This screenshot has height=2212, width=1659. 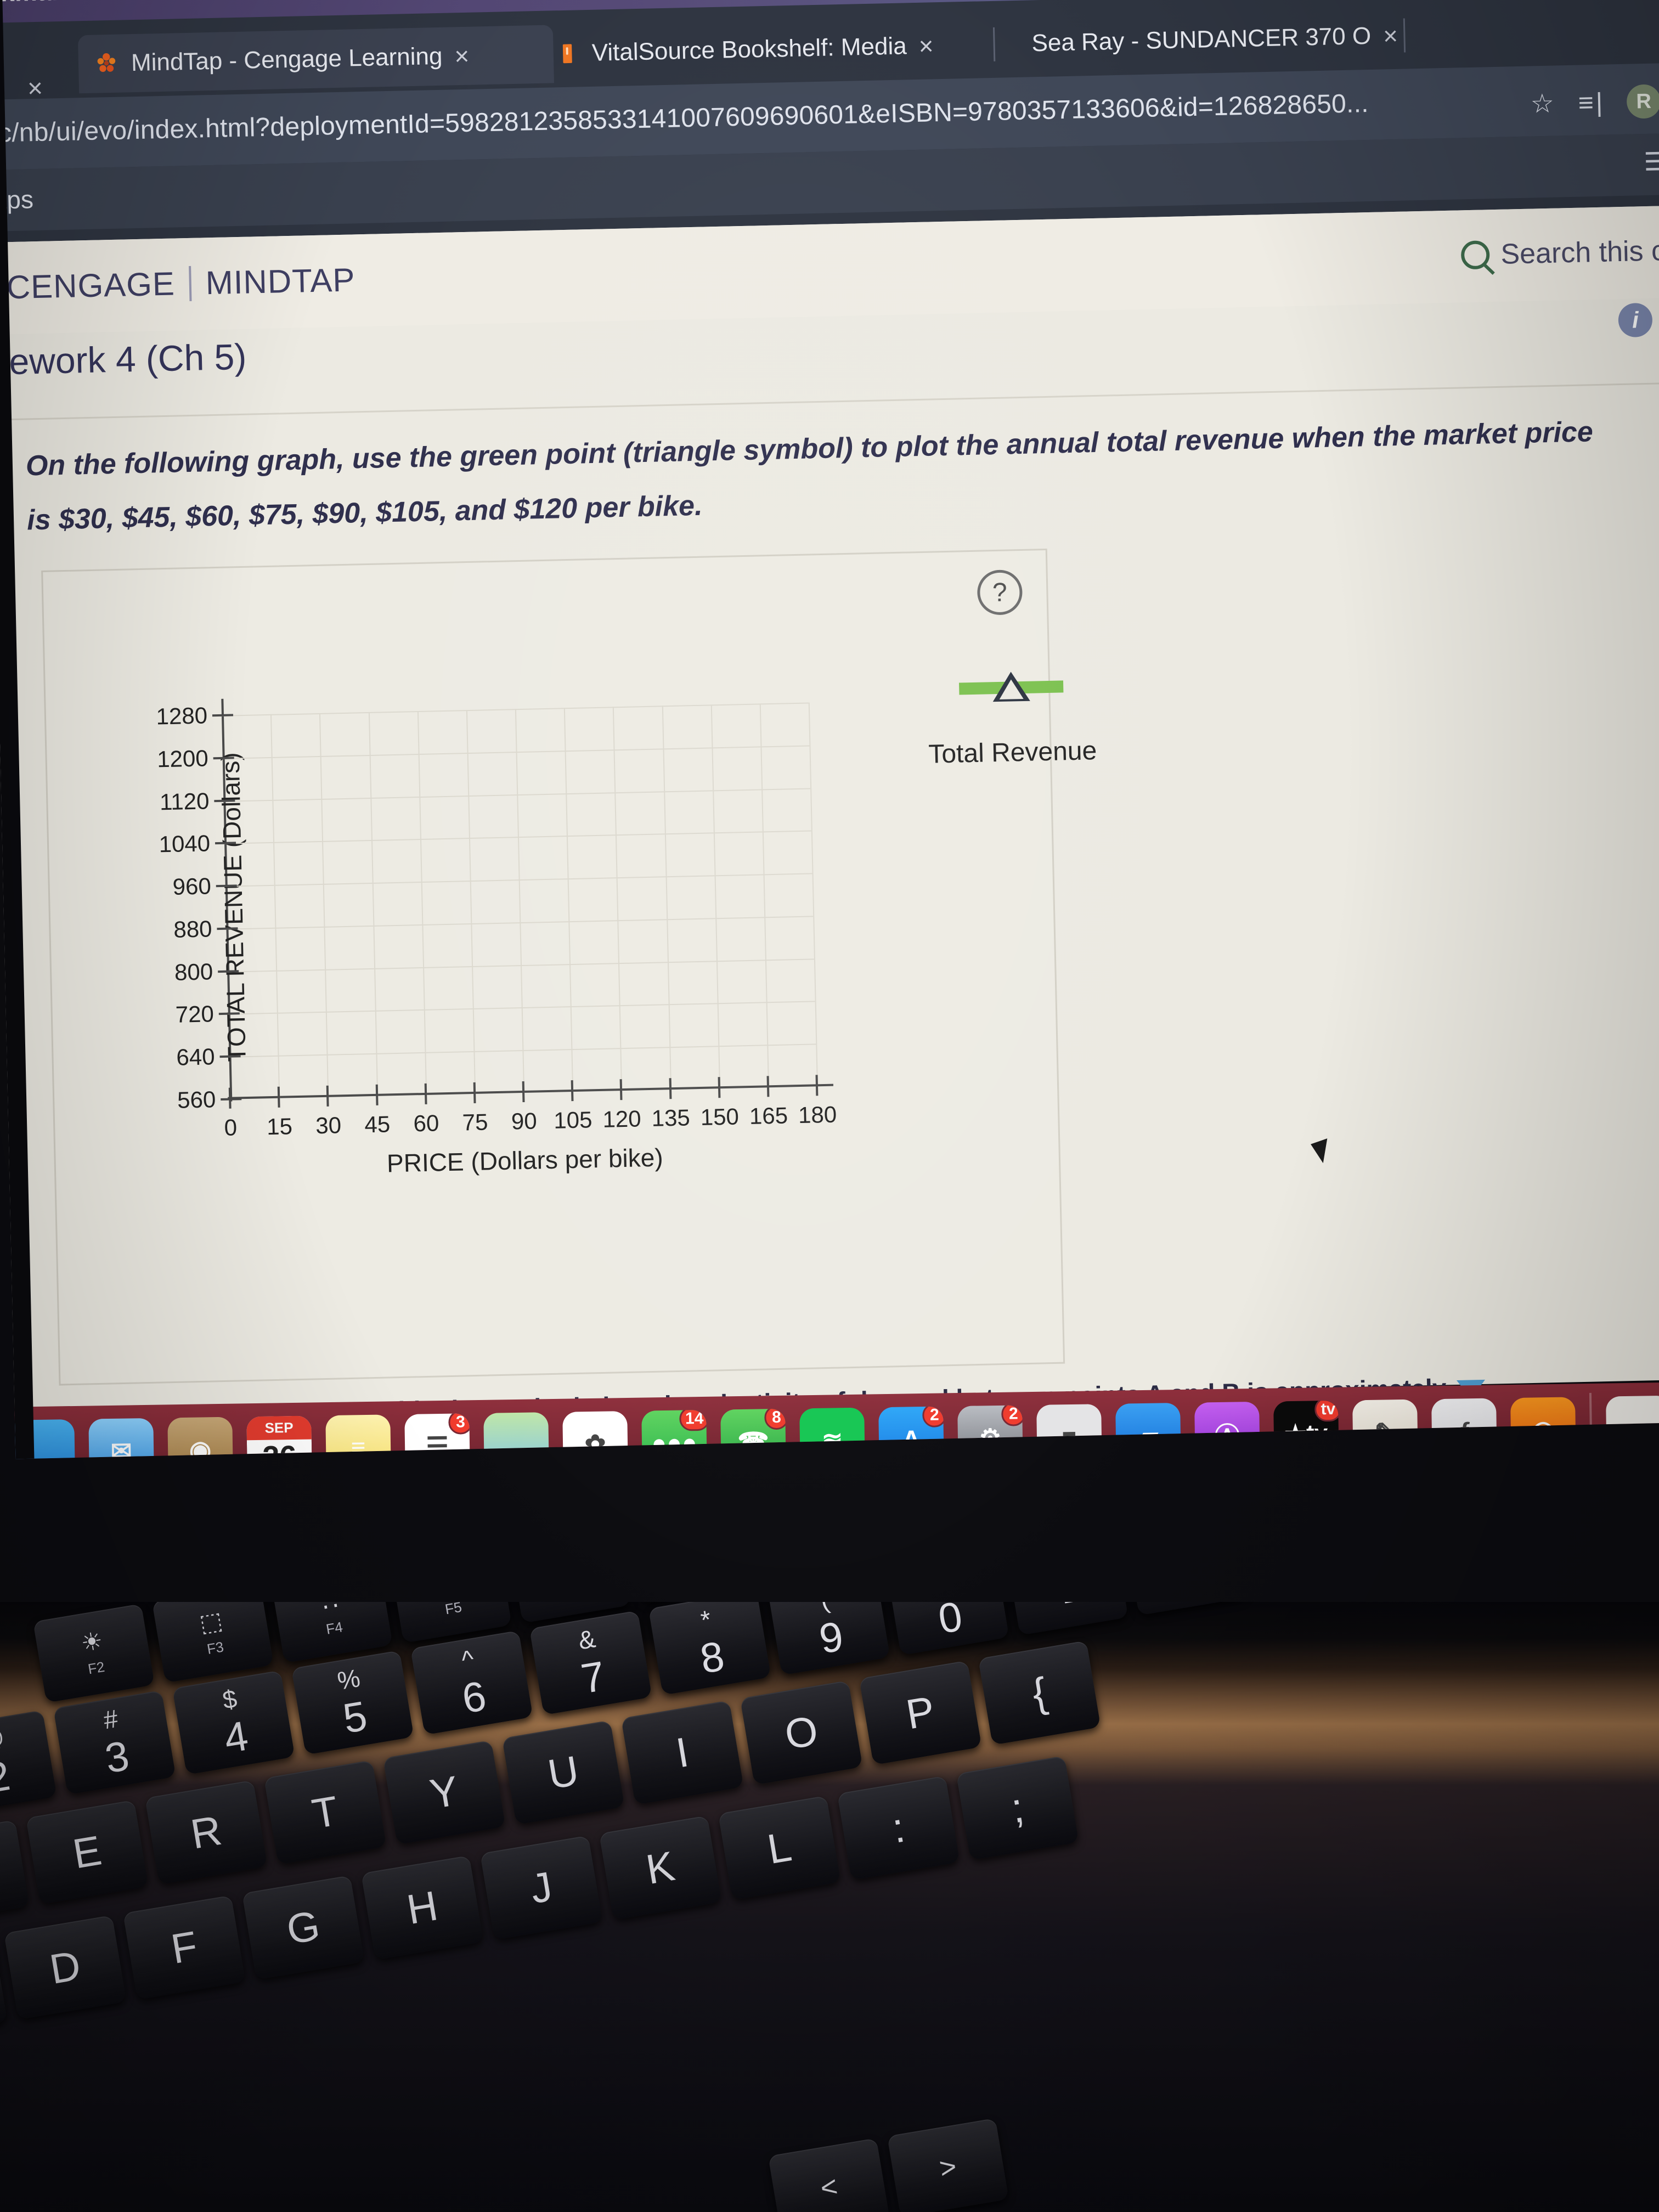 I want to click on key--: —-, so click(x=1066, y=1619).